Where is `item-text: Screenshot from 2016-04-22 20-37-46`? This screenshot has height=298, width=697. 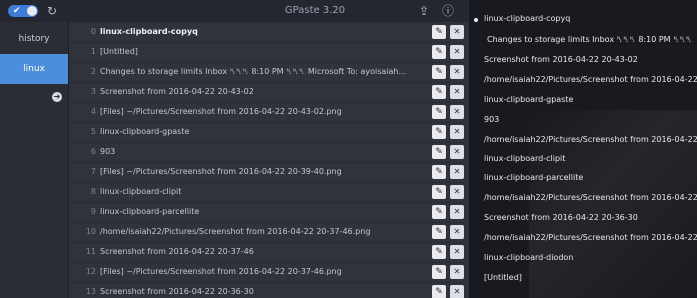 item-text: Screenshot from 2016-04-22 20-37-46 is located at coordinates (177, 251).